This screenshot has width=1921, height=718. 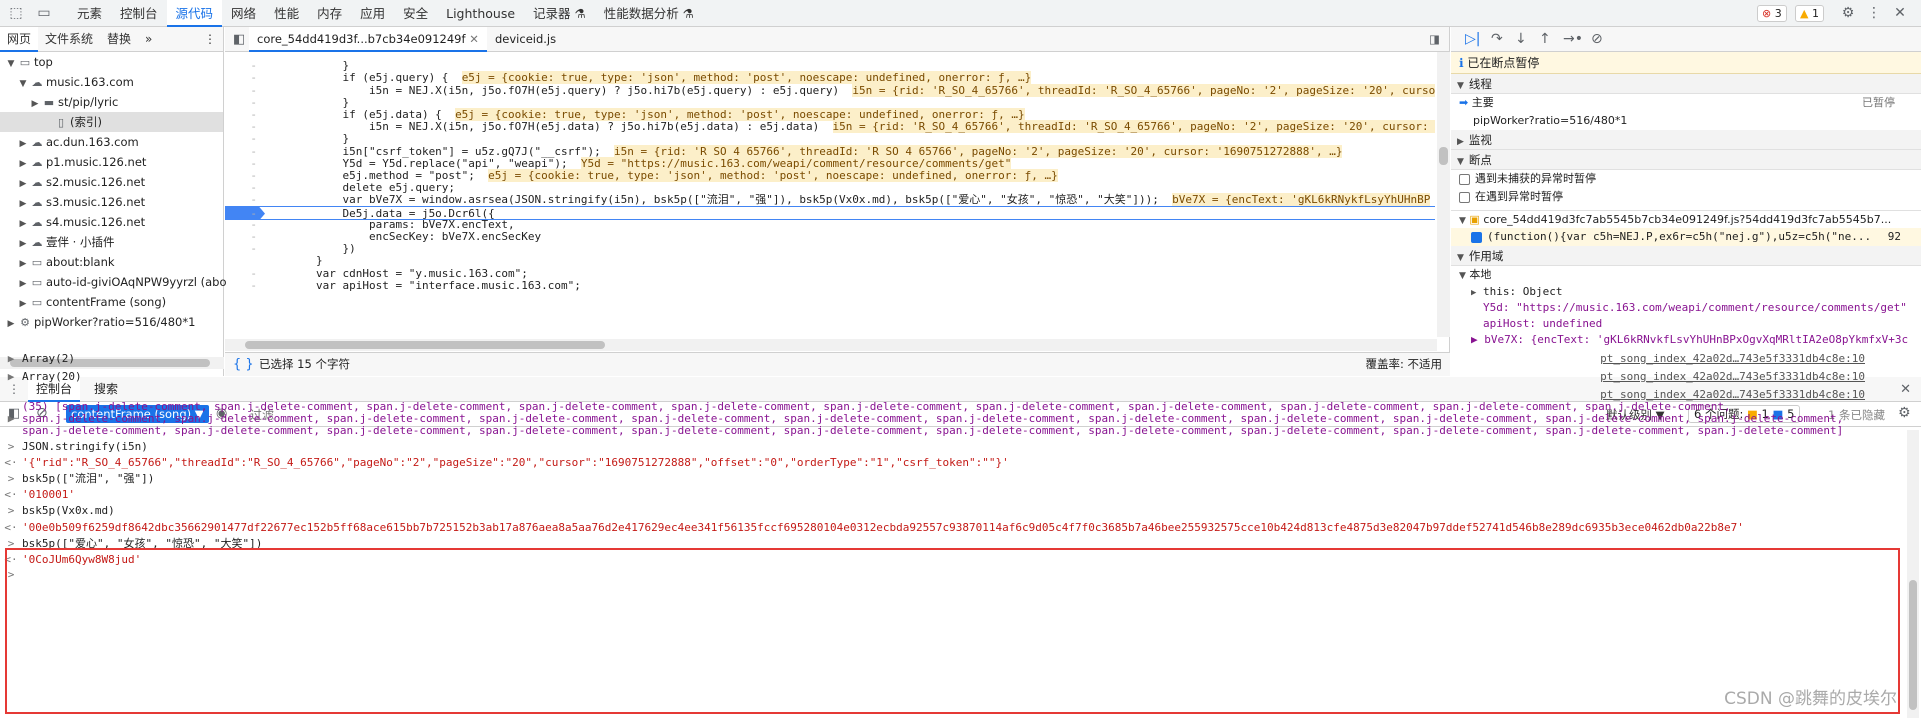 What do you see at coordinates (85, 446) in the screenshot?
I see `console-text: JSON.stringify(i5n)` at bounding box center [85, 446].